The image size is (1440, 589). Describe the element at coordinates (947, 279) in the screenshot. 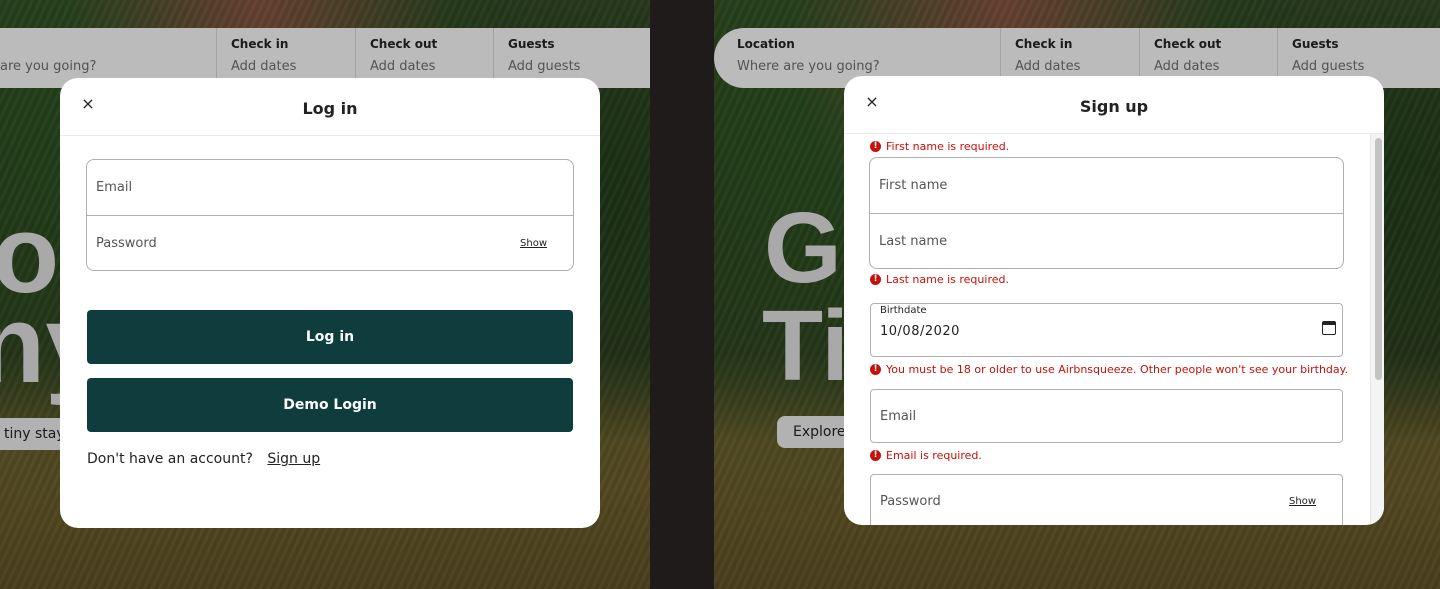

I see `last-name-error-text: Last name is required.` at that location.